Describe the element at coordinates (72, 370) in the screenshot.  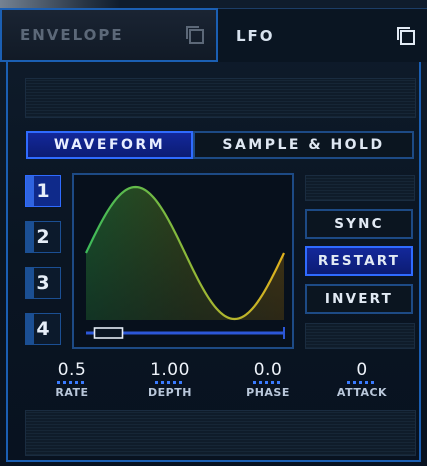
I see `rate-value: 0.5` at that location.